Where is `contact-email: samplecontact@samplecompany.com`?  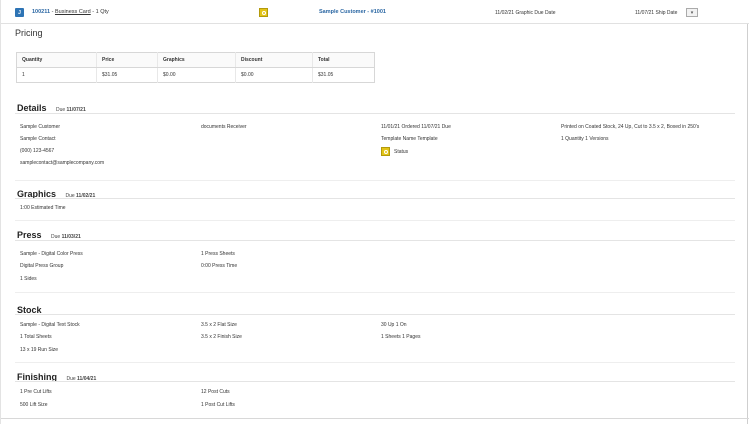
contact-email: samplecontact@samplecompany.com is located at coordinates (62, 163).